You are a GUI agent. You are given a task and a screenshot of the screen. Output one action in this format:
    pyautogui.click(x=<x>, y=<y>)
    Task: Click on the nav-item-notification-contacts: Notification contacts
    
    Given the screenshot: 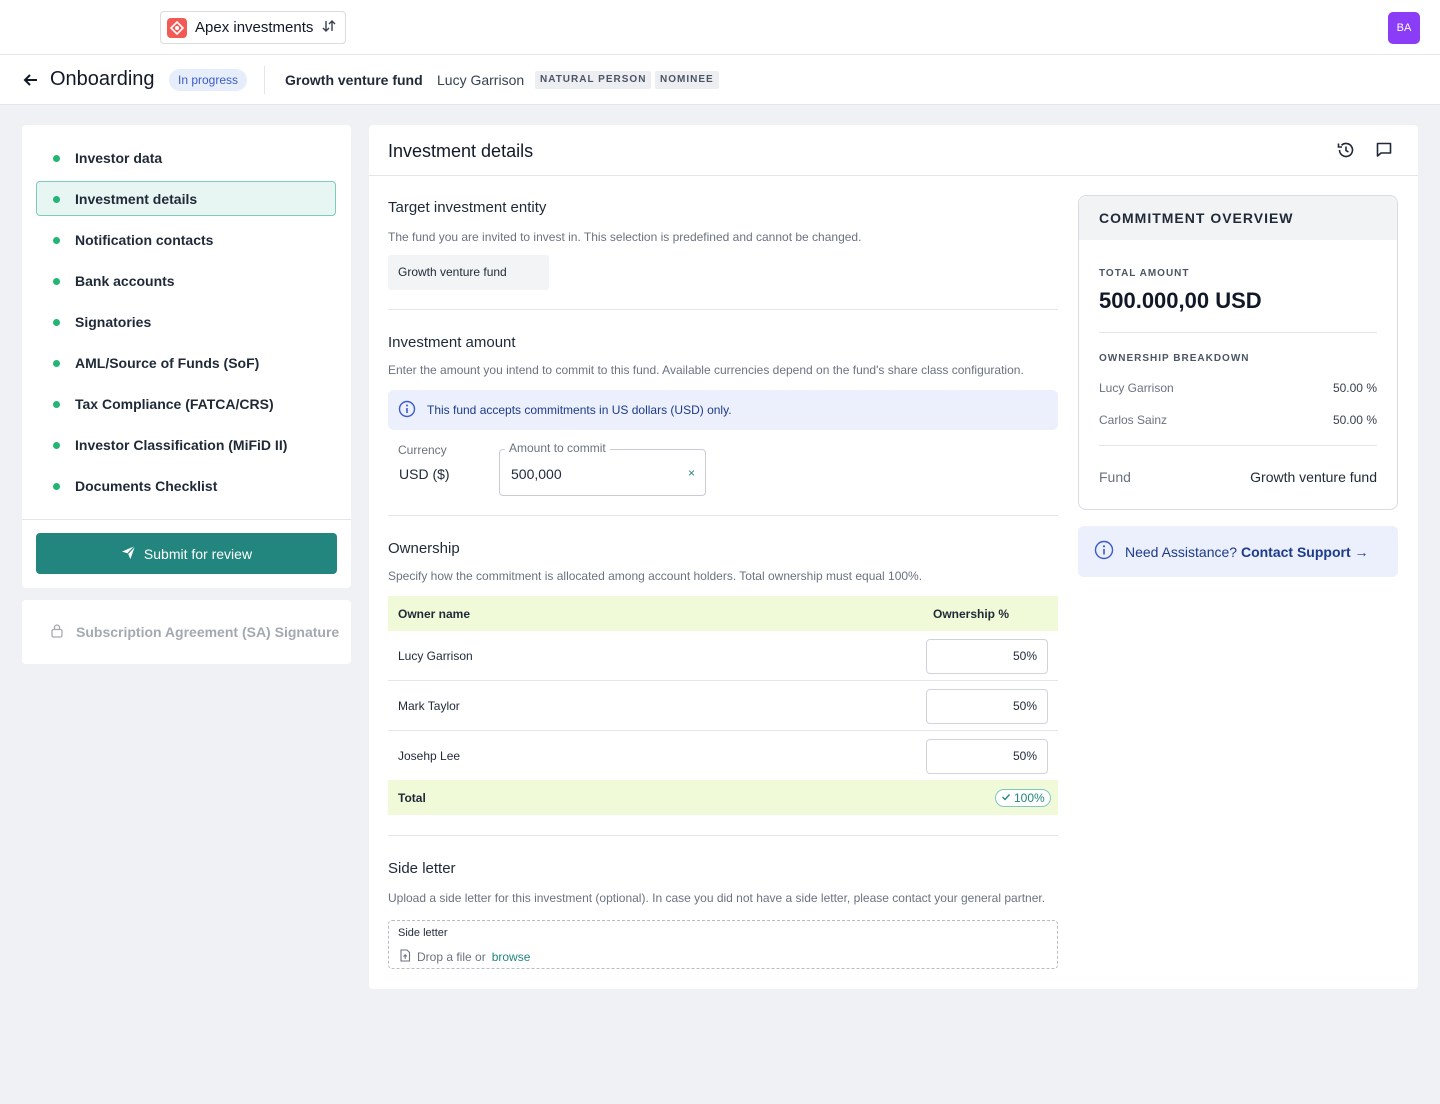 What is the action you would take?
    pyautogui.click(x=186, y=239)
    